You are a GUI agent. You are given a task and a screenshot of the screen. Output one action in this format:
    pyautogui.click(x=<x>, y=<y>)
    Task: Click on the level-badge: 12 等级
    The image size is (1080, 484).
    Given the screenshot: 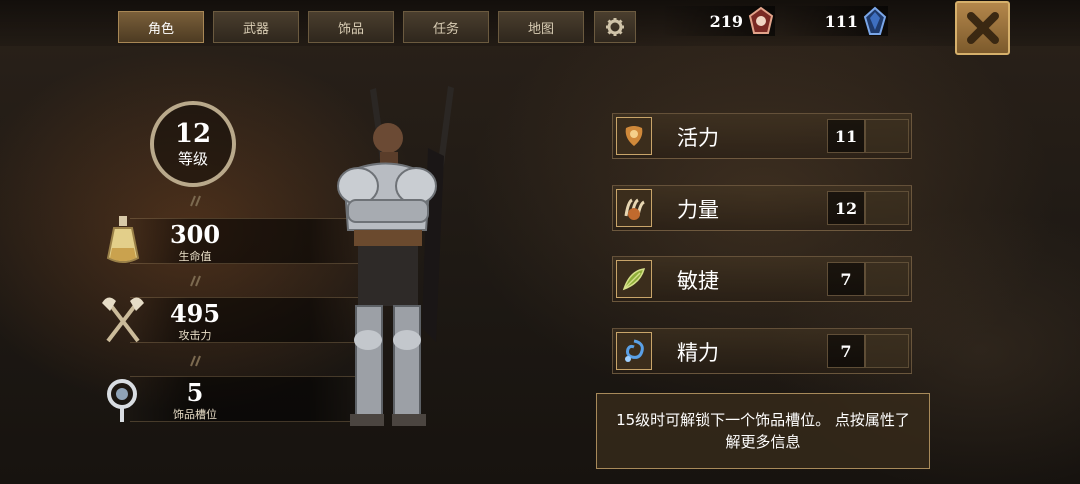 What is the action you would take?
    pyautogui.click(x=193, y=144)
    